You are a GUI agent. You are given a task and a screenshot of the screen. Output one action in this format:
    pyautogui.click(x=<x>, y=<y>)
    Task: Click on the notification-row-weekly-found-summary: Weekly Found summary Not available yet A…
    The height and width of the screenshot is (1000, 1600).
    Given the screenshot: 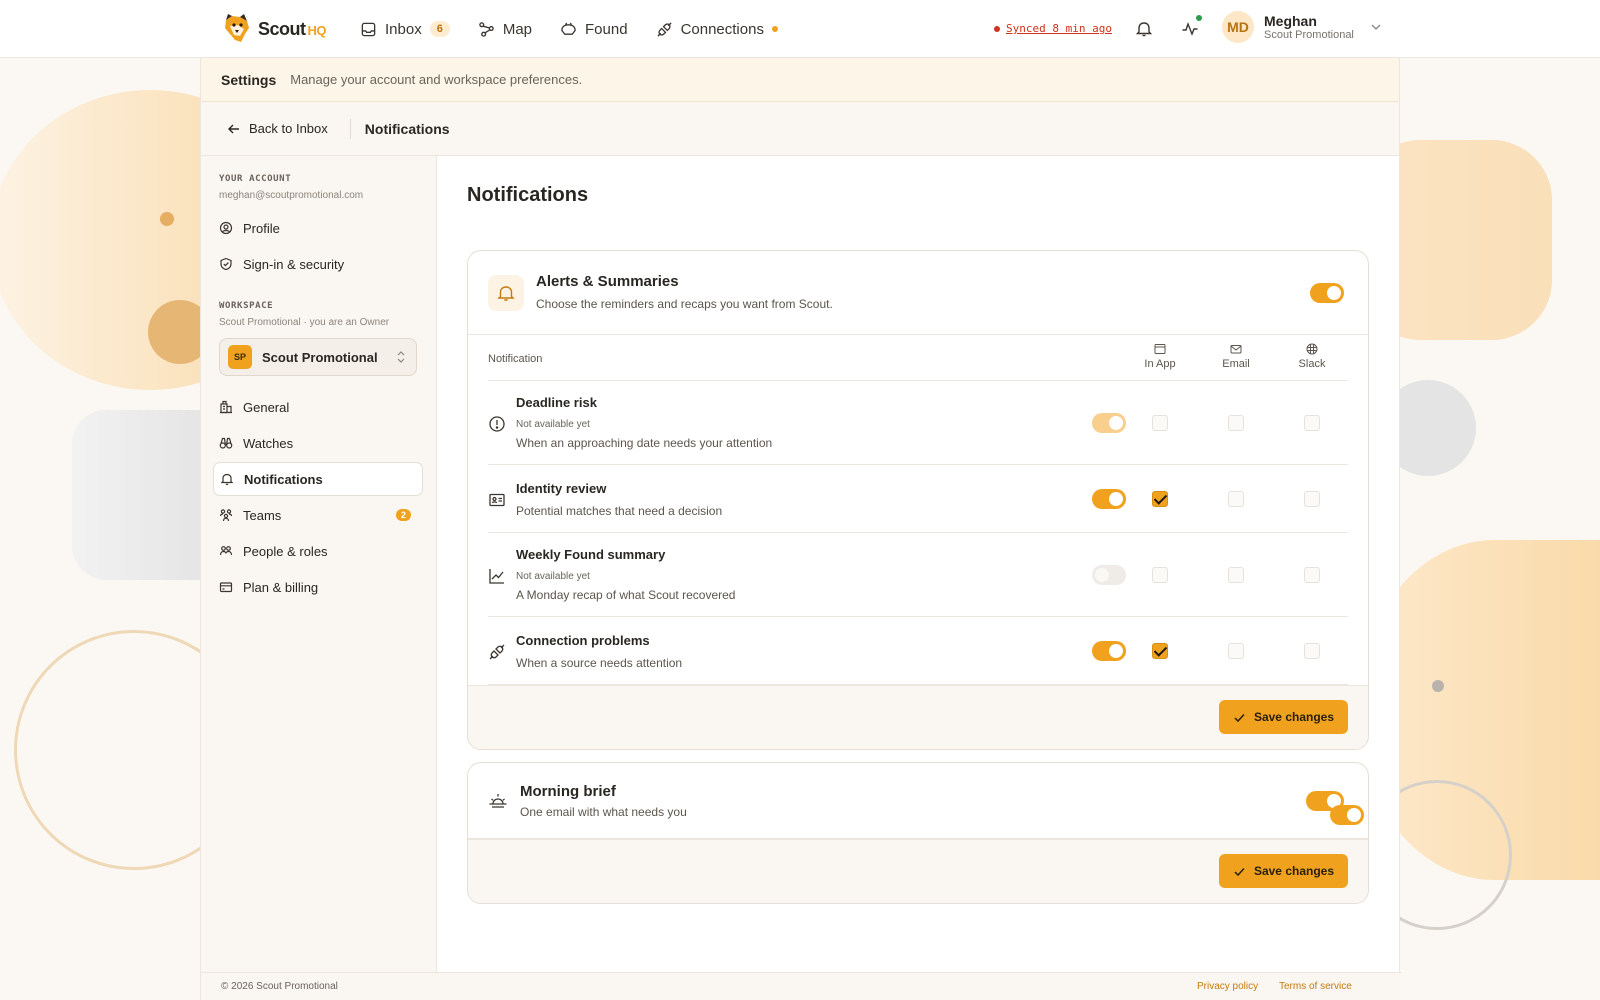 What is the action you would take?
    pyautogui.click(x=918, y=575)
    